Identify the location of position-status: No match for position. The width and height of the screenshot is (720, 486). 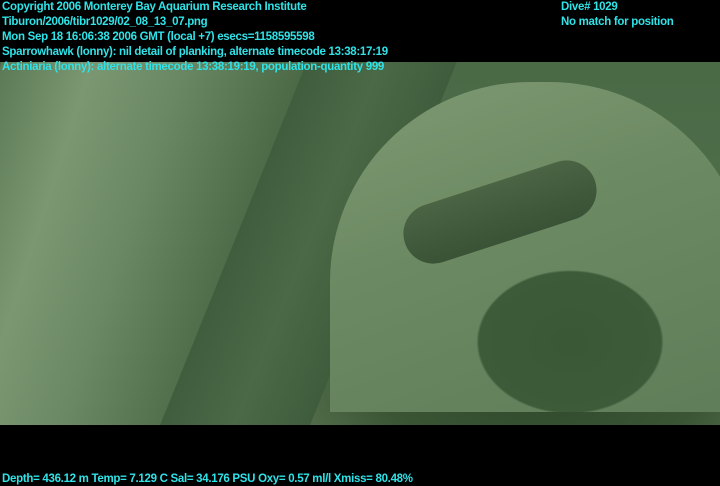
(617, 22).